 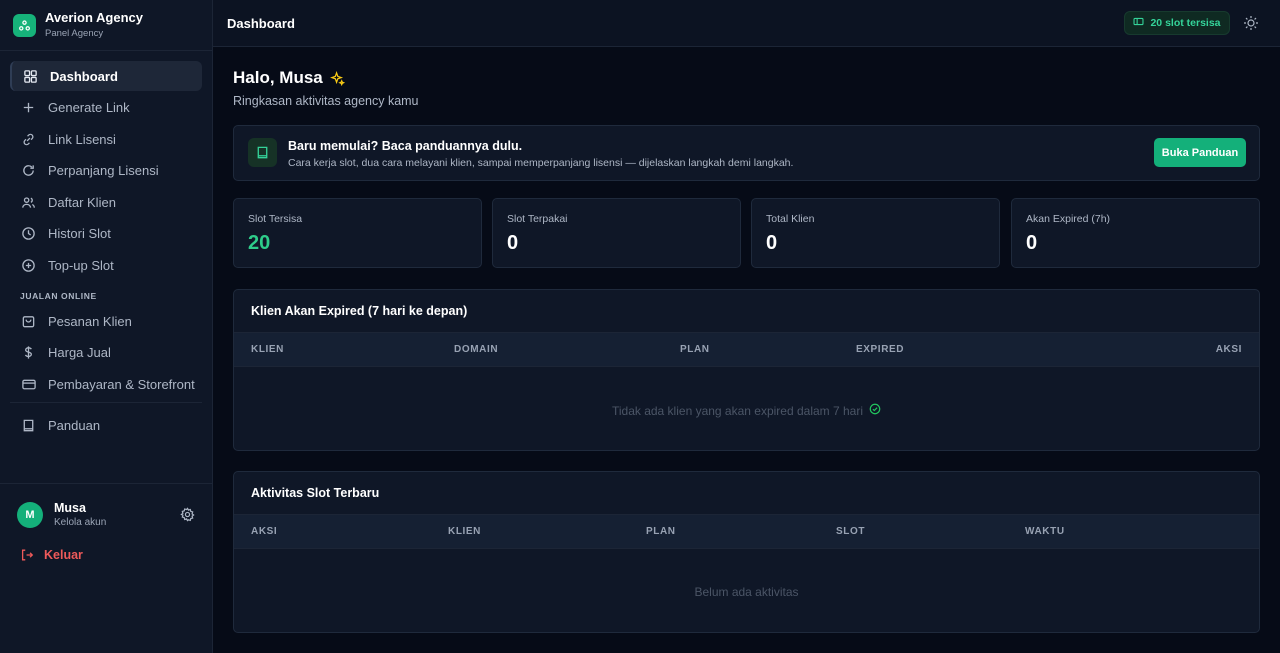 I want to click on brand: Averion Agency Panel Agency, so click(x=106, y=25).